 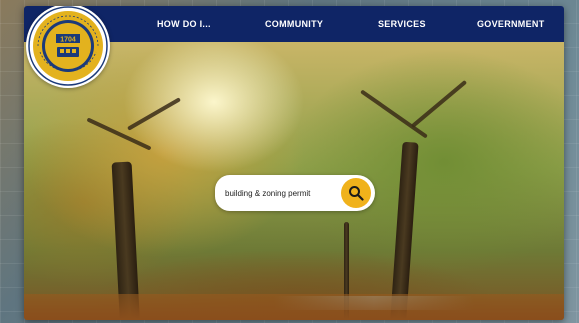 What do you see at coordinates (68, 40) in the screenshot?
I see `seal-year: 1704` at bounding box center [68, 40].